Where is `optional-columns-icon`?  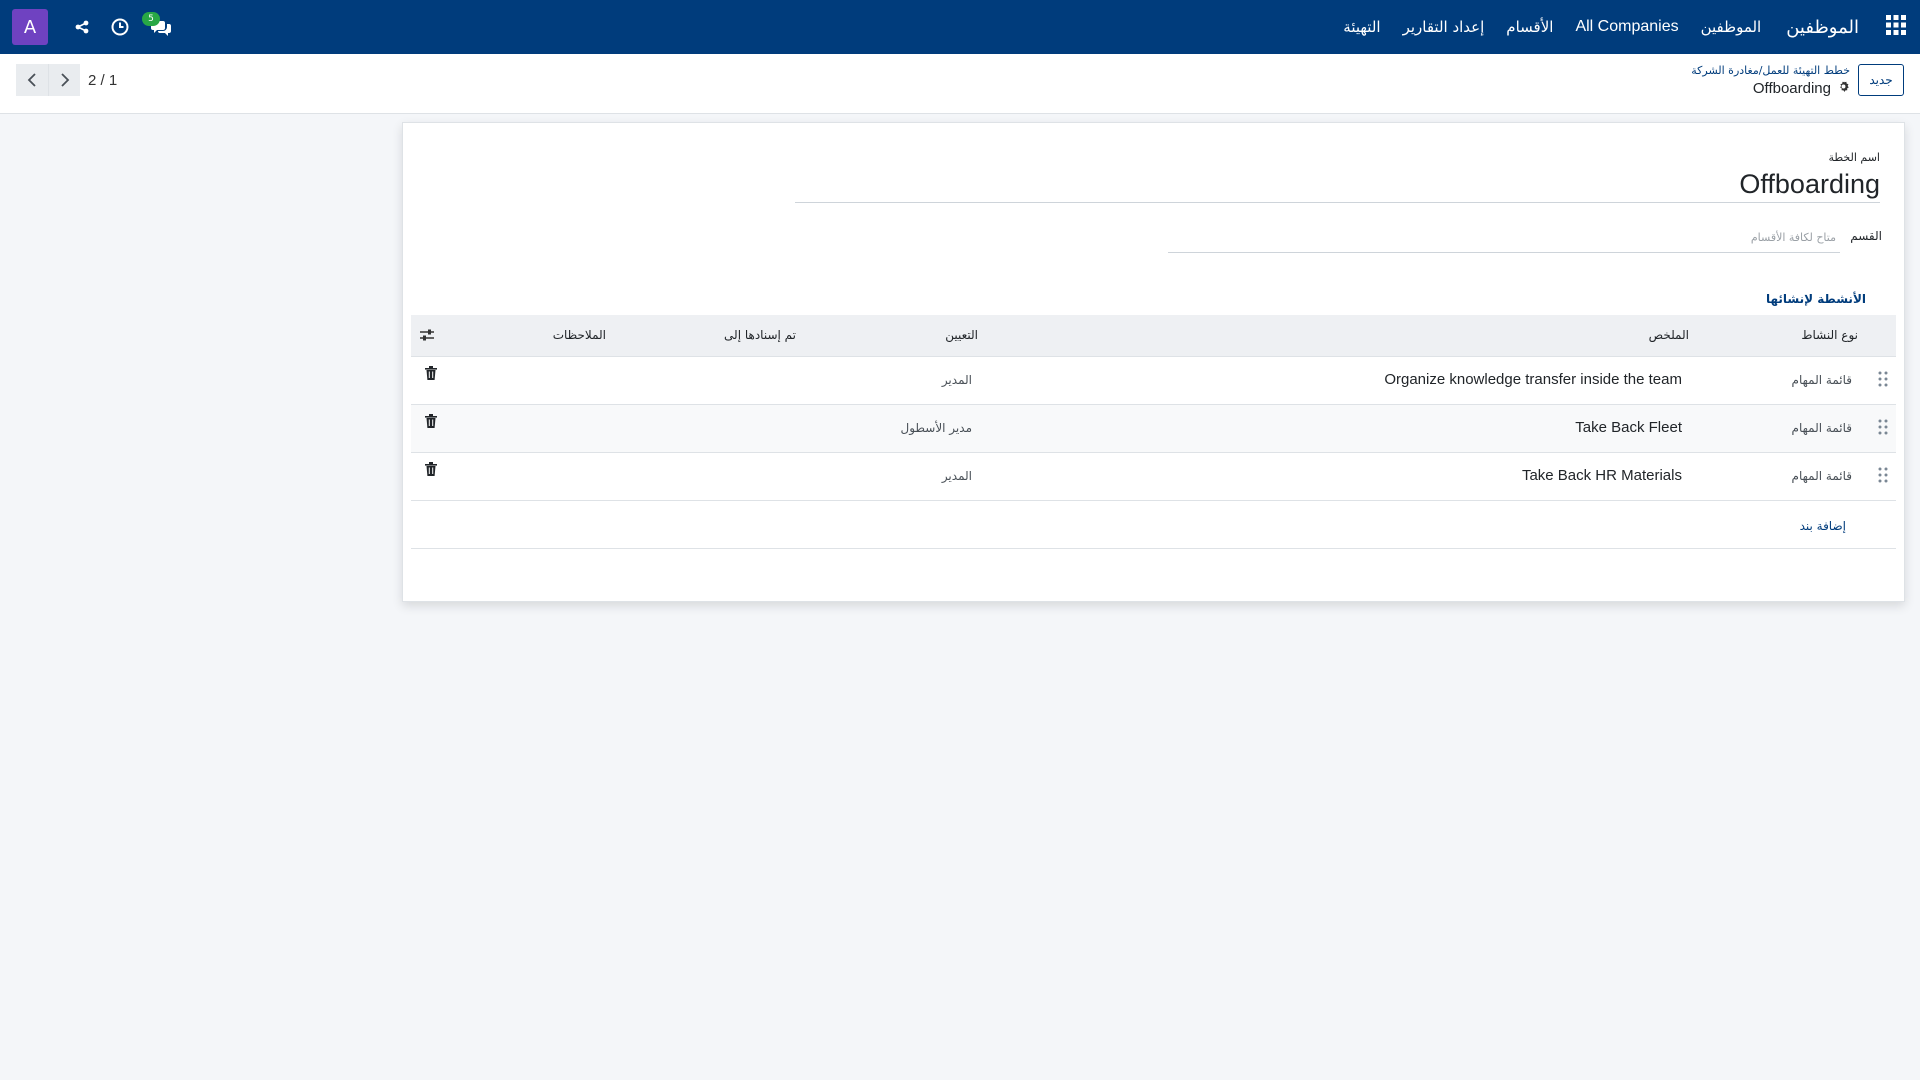
optional-columns-icon is located at coordinates (427, 336).